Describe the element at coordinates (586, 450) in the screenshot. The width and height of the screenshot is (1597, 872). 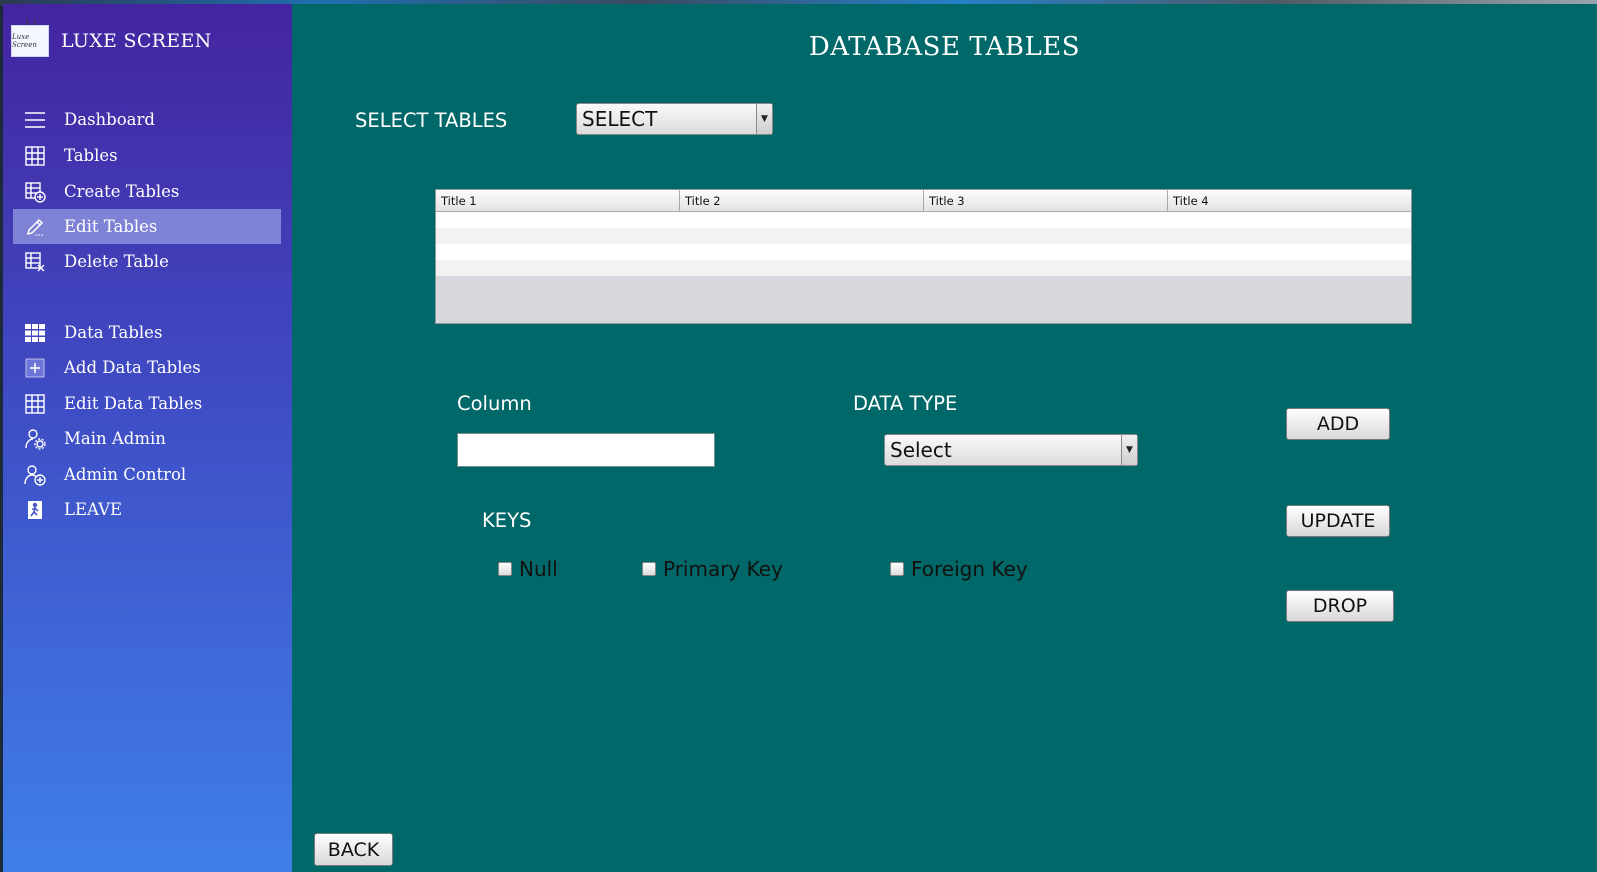
I see `column-input` at that location.